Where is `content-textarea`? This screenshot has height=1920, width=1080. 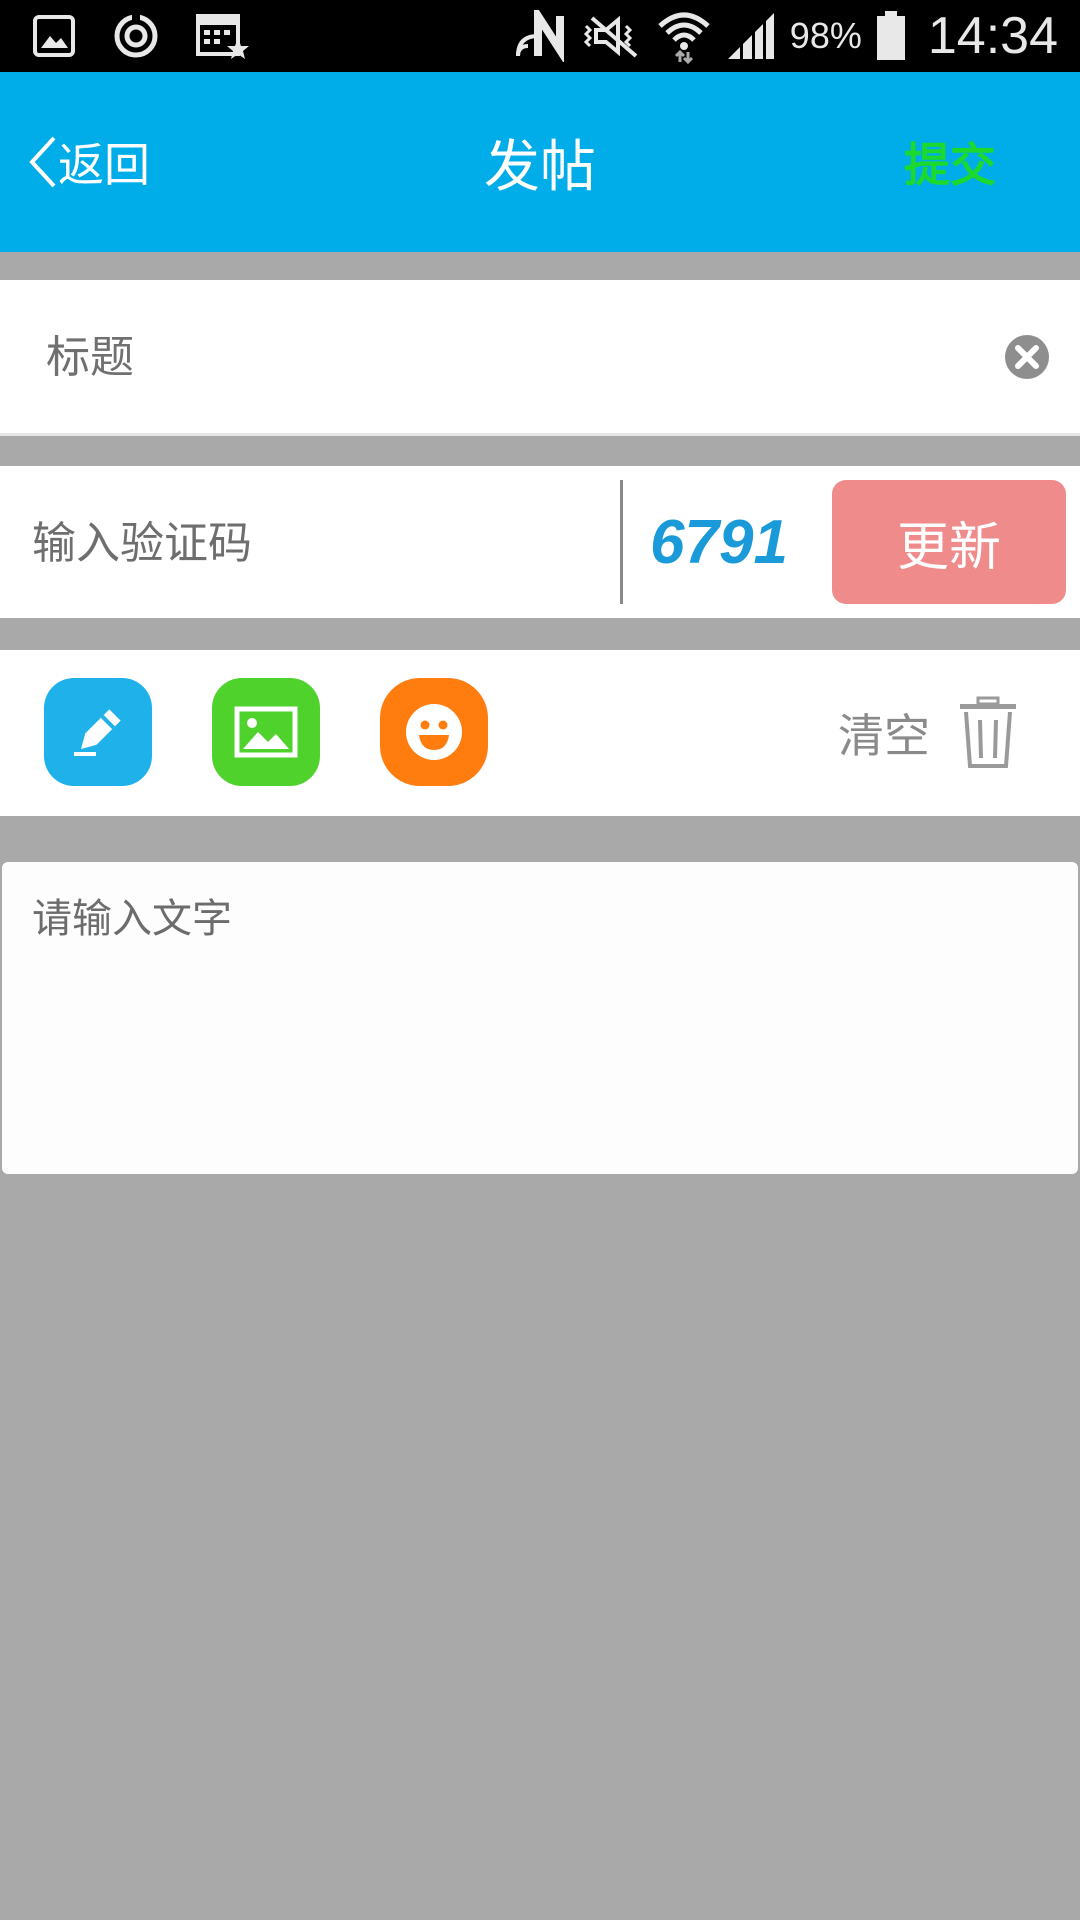 content-textarea is located at coordinates (542, 1021).